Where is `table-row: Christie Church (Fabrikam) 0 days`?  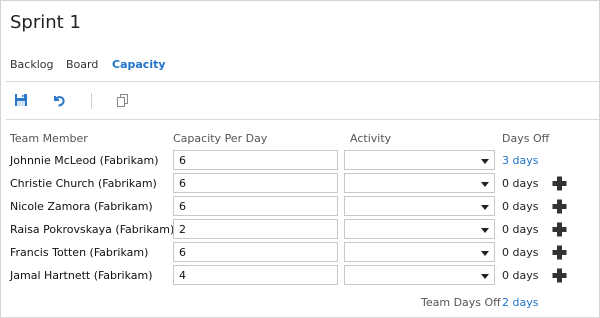
table-row: Christie Church (Fabrikam) 0 days is located at coordinates (300, 184).